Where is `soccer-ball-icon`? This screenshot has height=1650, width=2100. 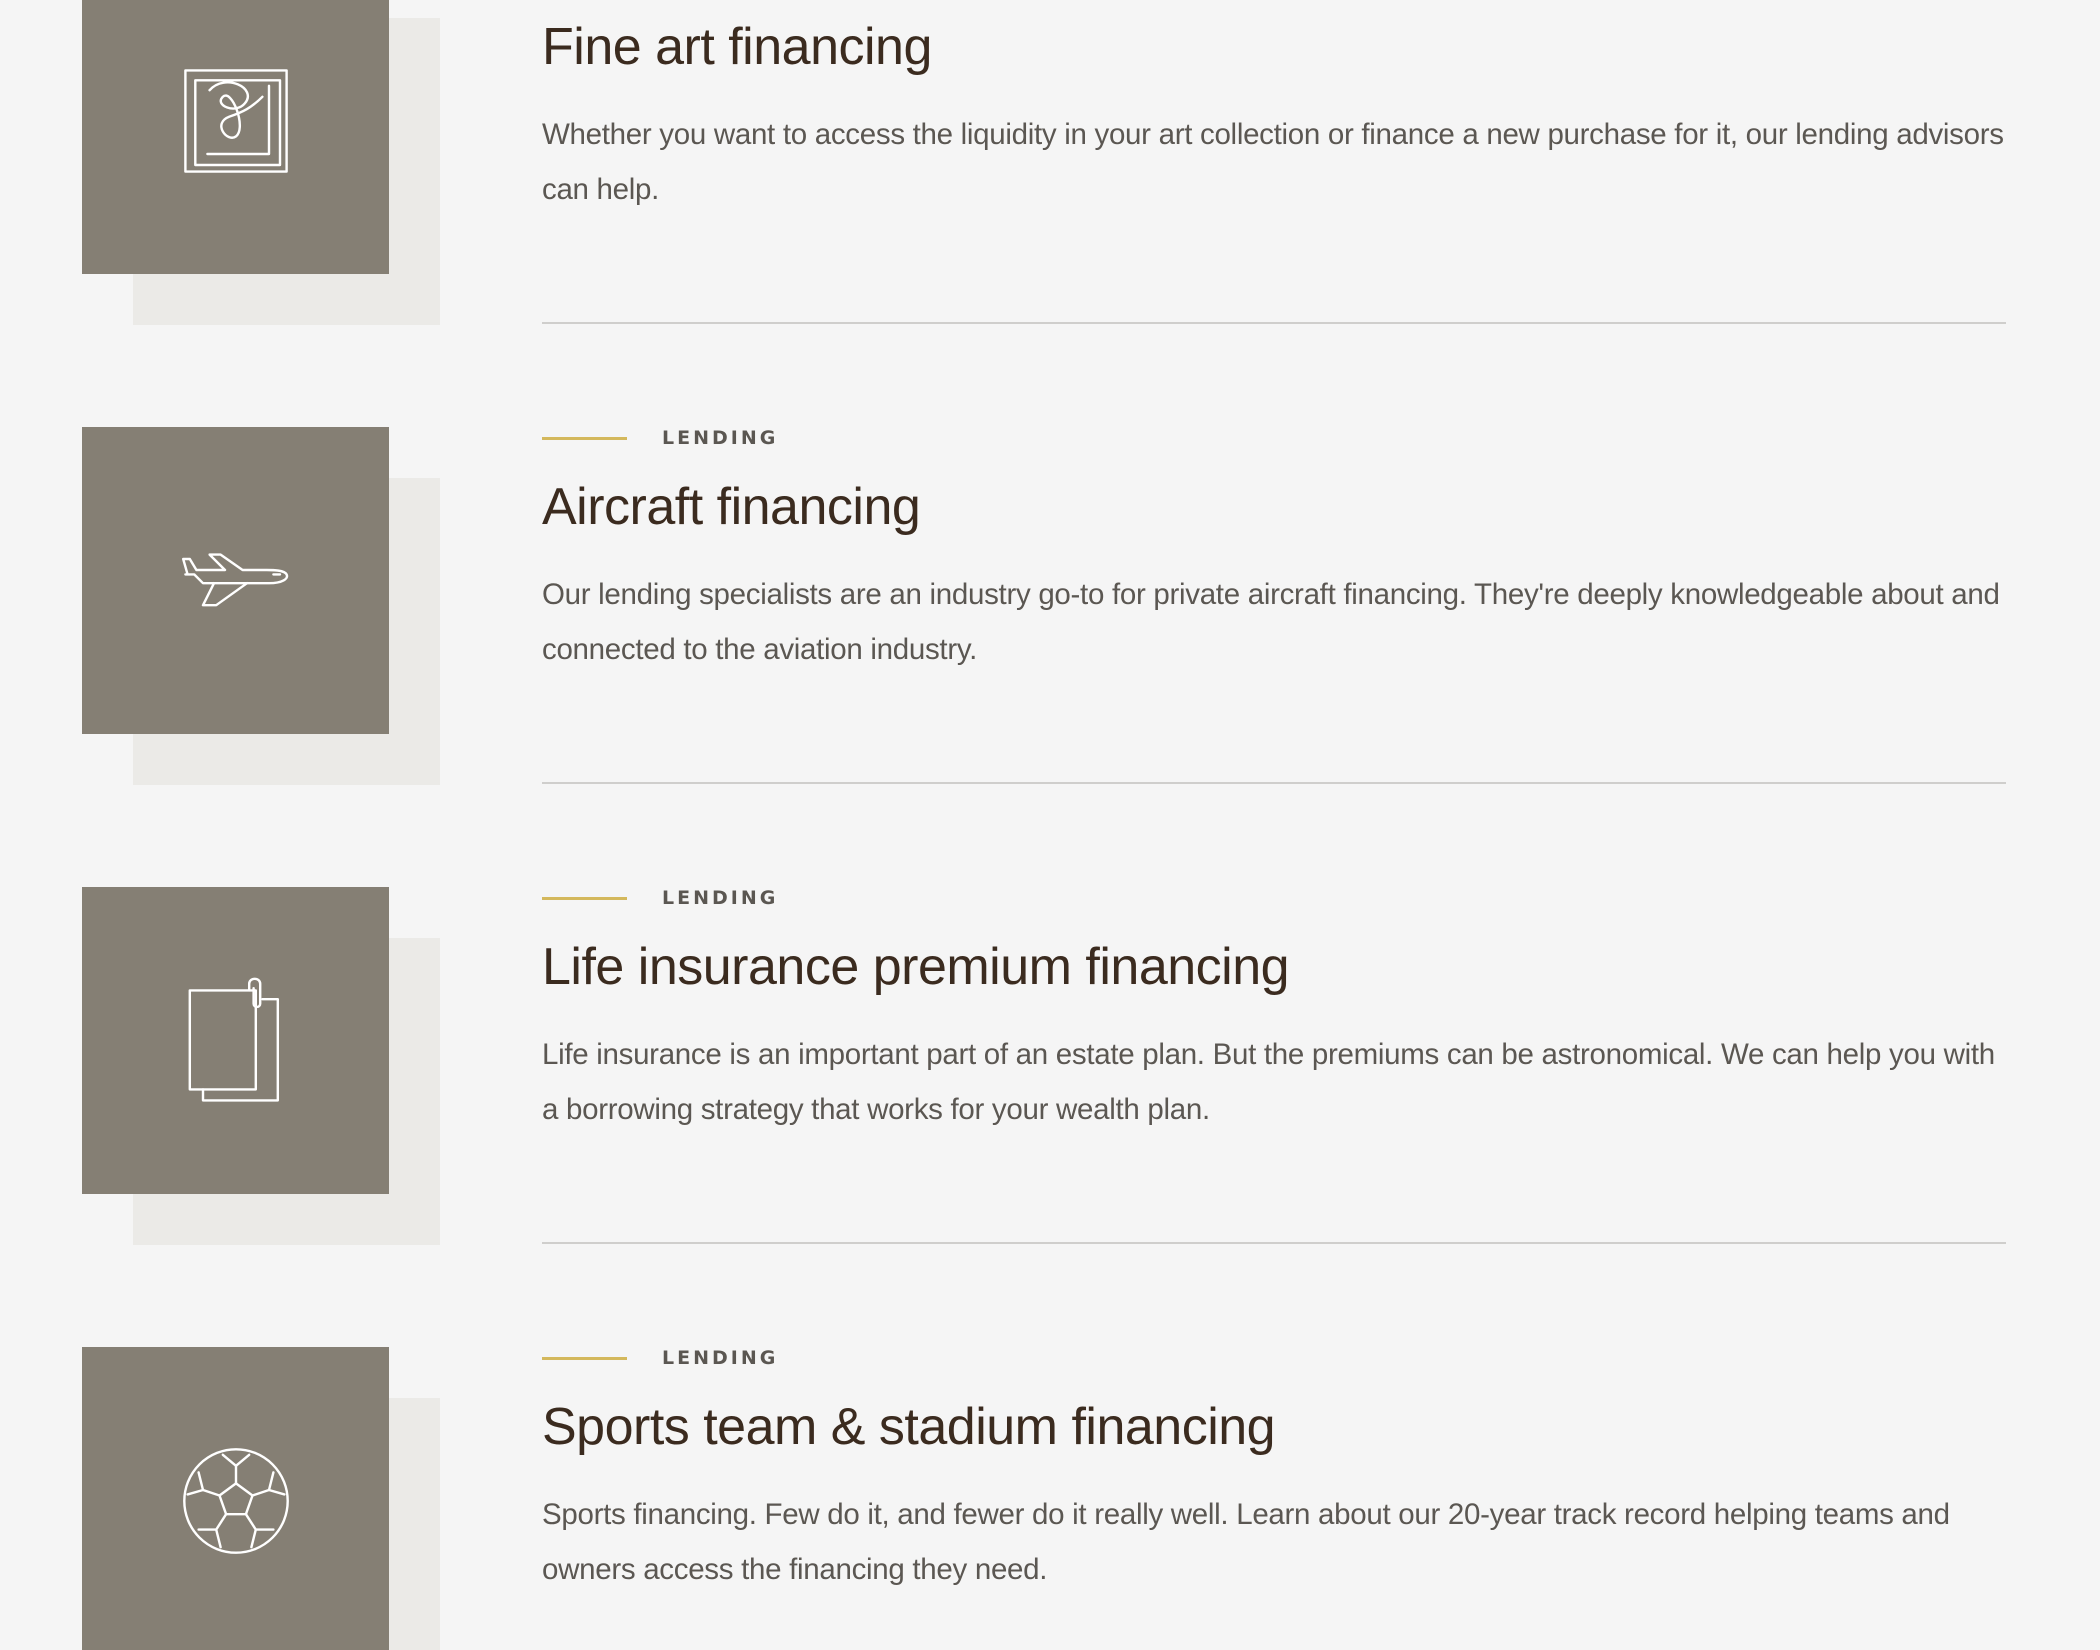 soccer-ball-icon is located at coordinates (235, 1500).